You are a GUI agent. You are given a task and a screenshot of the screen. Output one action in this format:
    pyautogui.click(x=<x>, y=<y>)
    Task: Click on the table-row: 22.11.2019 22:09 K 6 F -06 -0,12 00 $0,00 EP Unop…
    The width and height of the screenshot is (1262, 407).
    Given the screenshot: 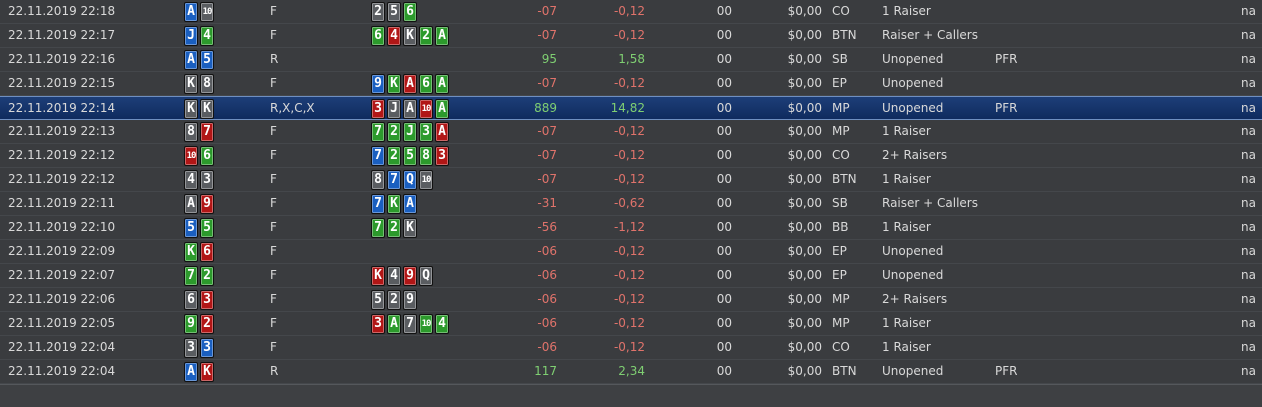 What is the action you would take?
    pyautogui.click(x=631, y=252)
    